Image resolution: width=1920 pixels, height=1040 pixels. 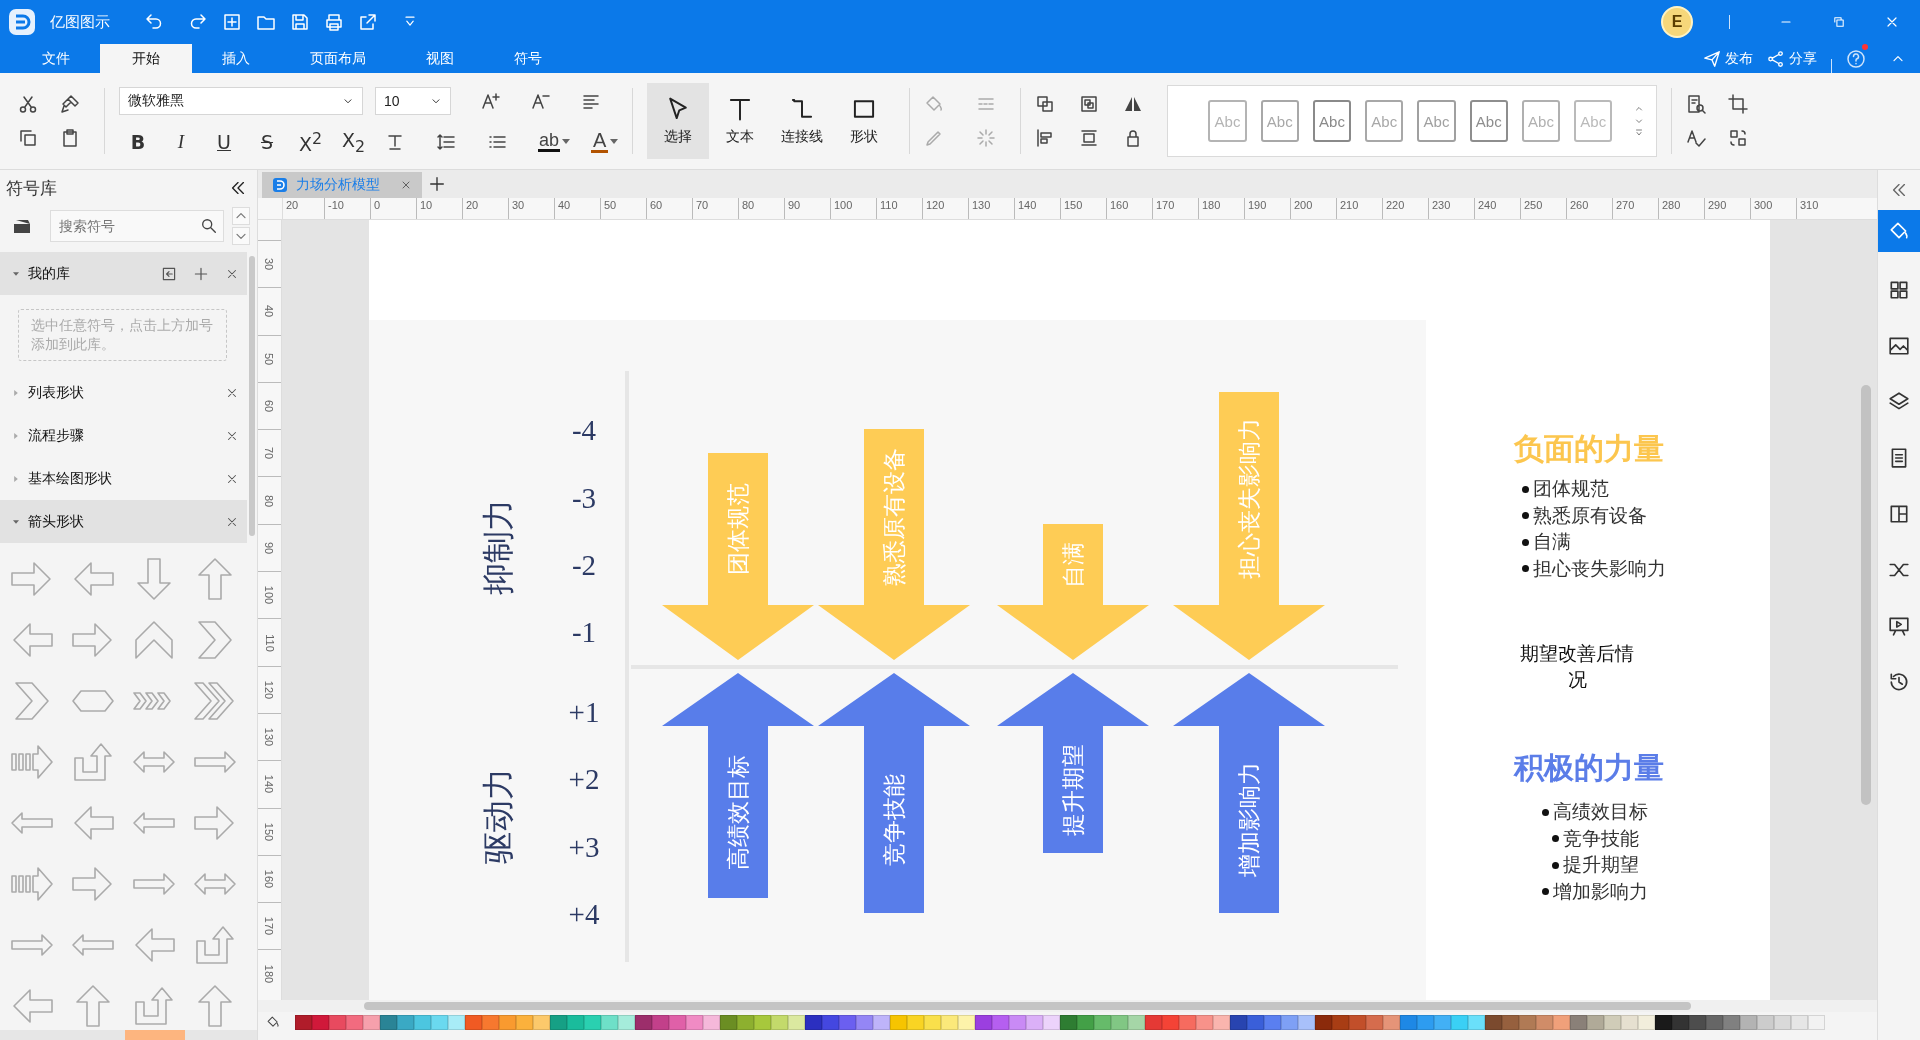 I want to click on ruler-label: 300, so click(x=1773, y=208).